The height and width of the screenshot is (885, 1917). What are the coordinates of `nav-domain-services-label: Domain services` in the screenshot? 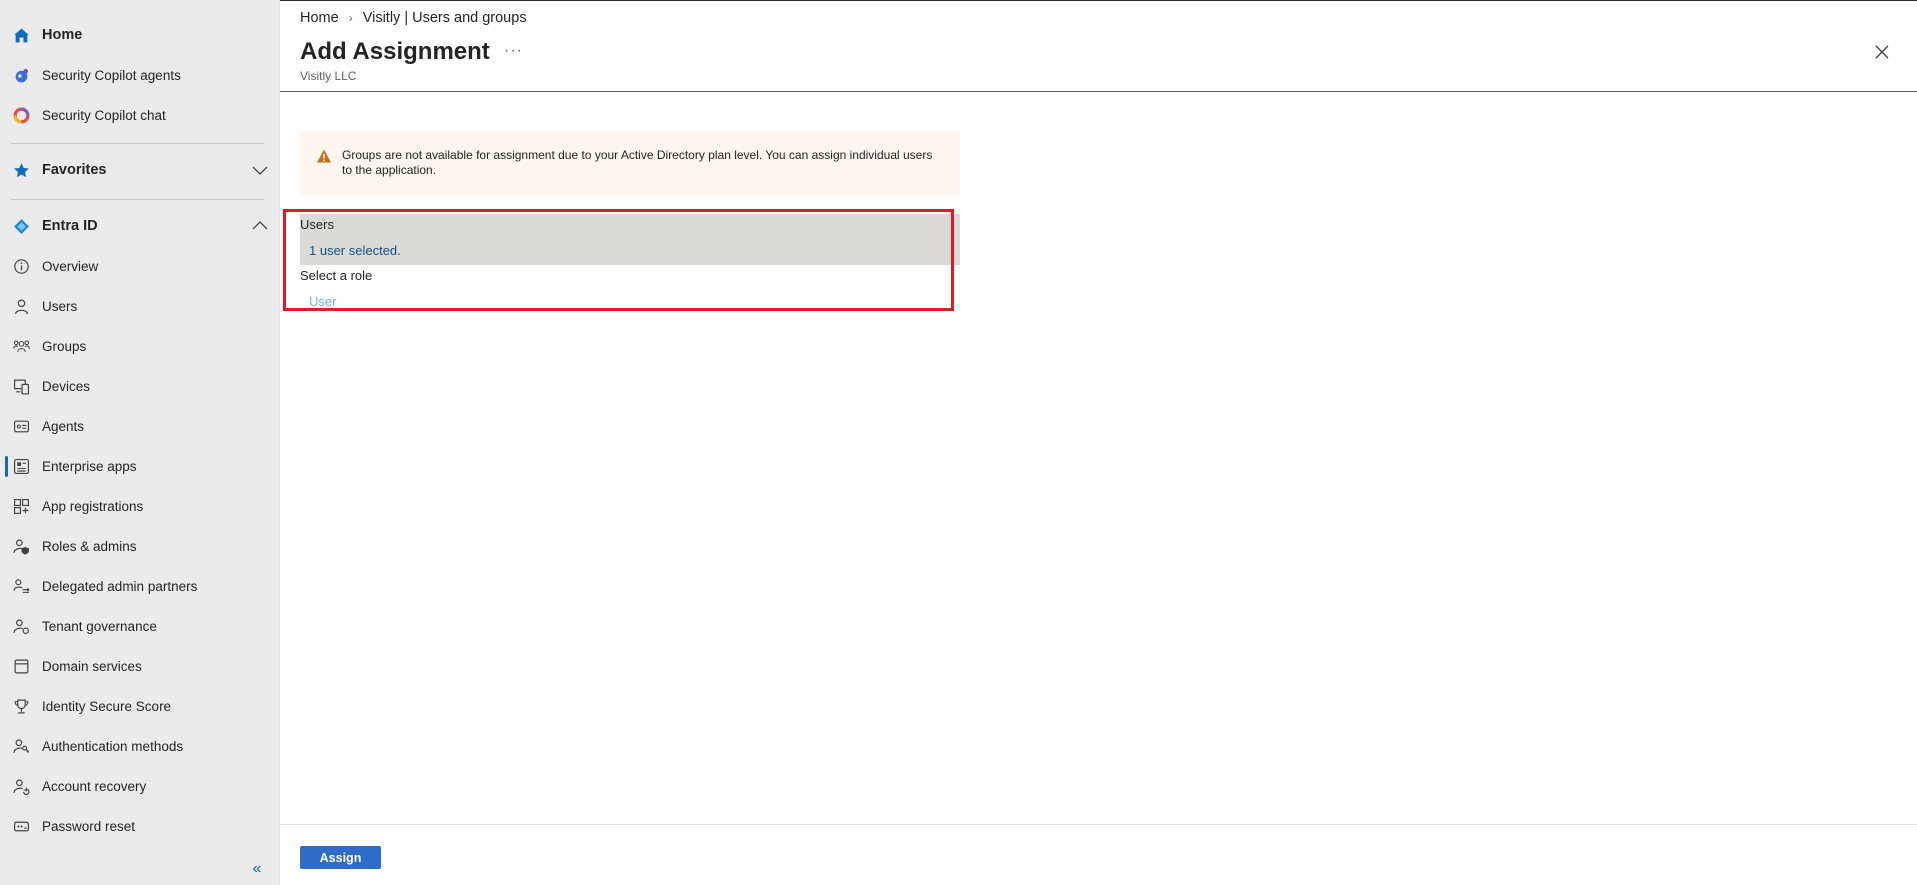 It's located at (92, 666).